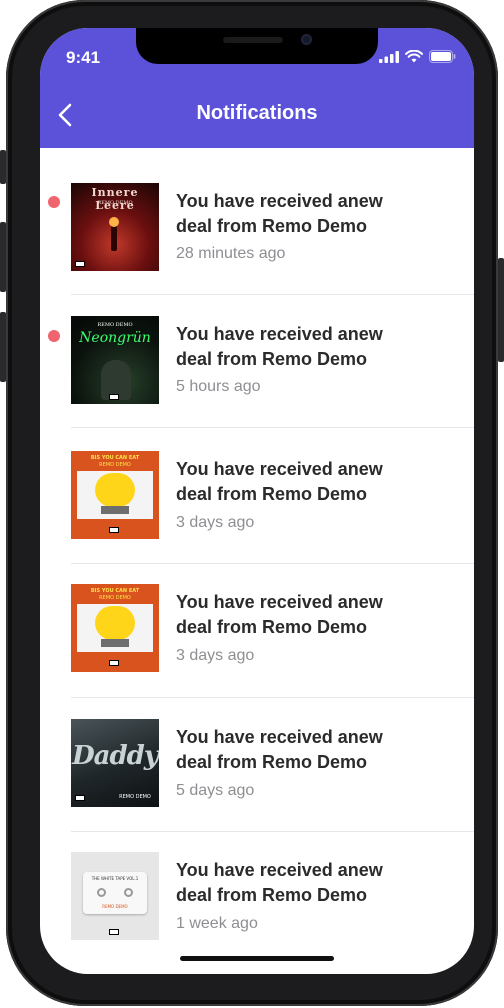 The height and width of the screenshot is (1008, 504). I want to click on volume-up-button, so click(3, 257).